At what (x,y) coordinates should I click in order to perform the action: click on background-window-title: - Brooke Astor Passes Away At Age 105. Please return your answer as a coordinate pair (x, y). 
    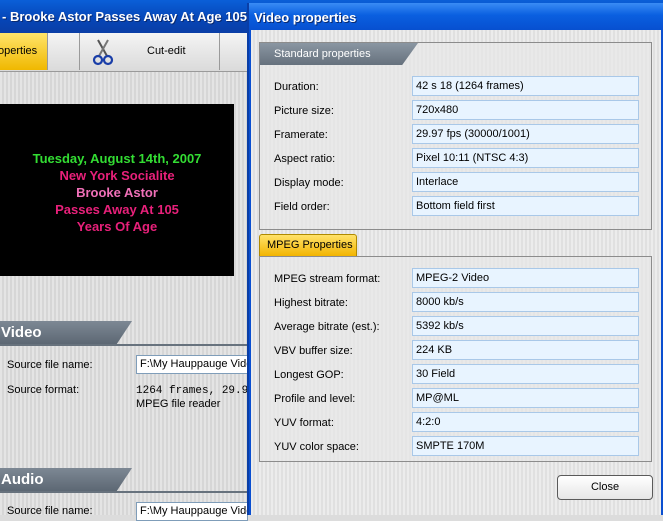
    Looking at the image, I should click on (124, 16).